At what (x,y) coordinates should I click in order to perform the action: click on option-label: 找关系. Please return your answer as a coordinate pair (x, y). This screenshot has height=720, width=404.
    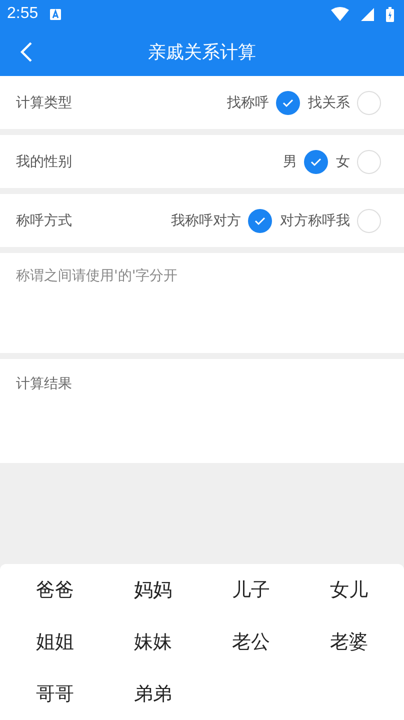
    Looking at the image, I should click on (329, 103).